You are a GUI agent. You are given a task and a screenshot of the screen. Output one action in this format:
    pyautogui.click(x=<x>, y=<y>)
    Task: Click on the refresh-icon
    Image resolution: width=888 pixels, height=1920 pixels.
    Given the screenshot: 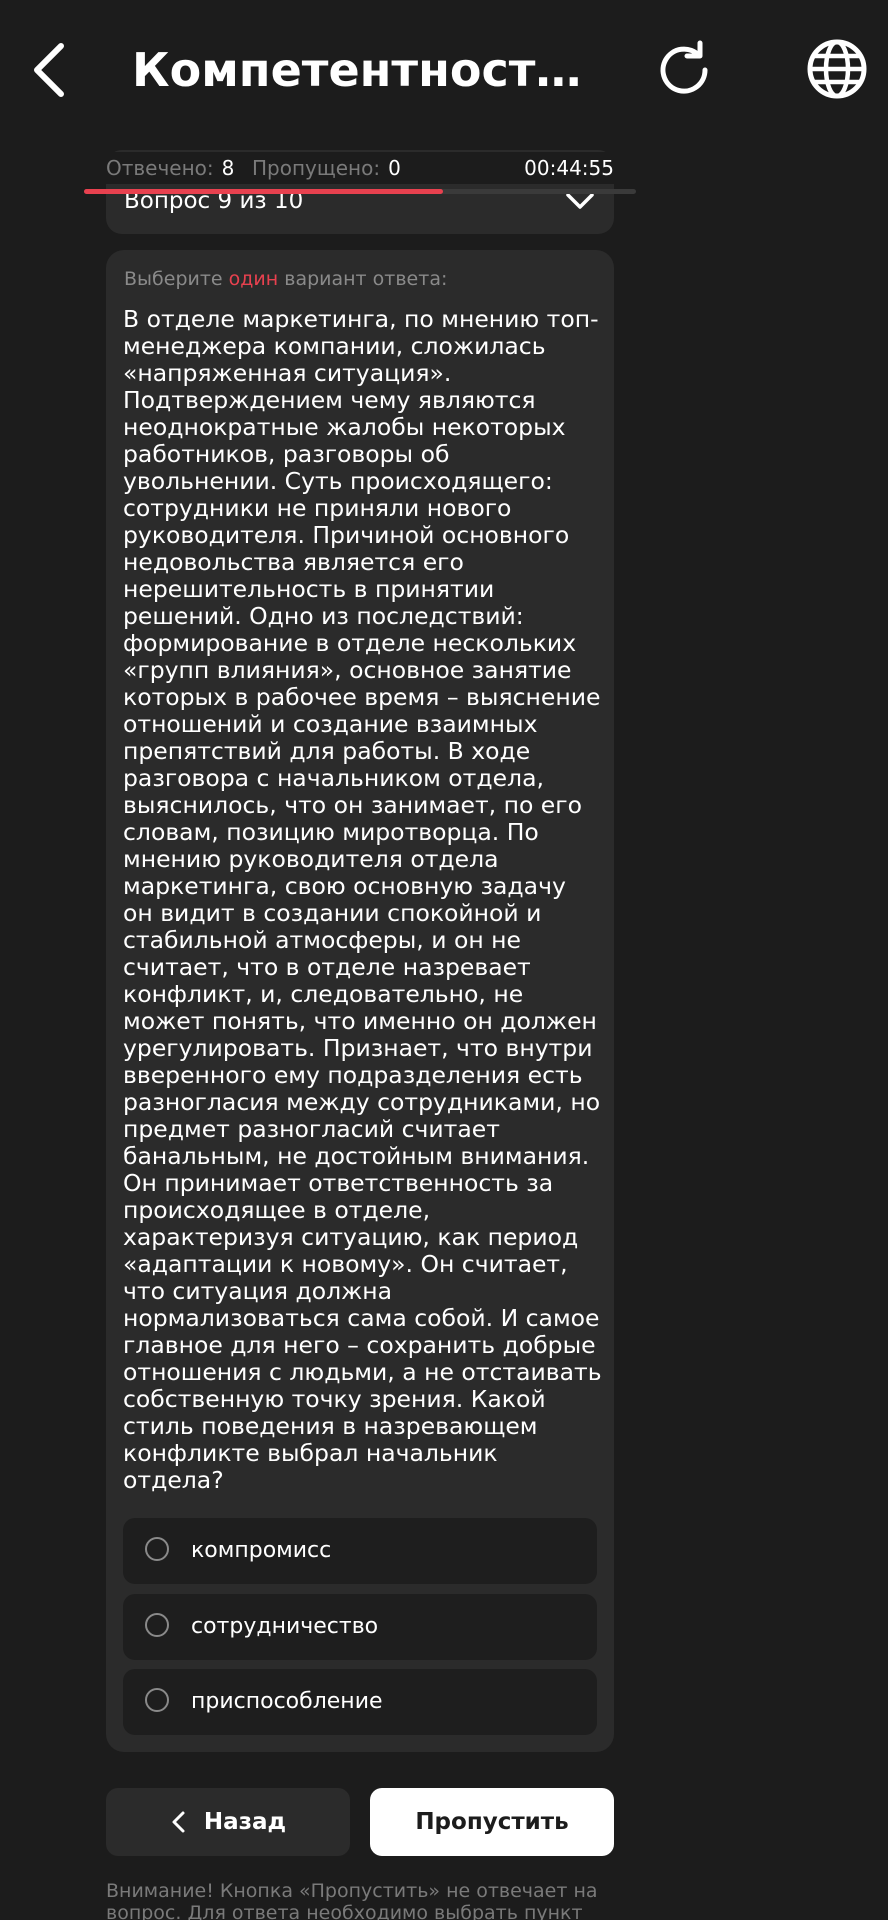 What is the action you would take?
    pyautogui.click(x=684, y=67)
    